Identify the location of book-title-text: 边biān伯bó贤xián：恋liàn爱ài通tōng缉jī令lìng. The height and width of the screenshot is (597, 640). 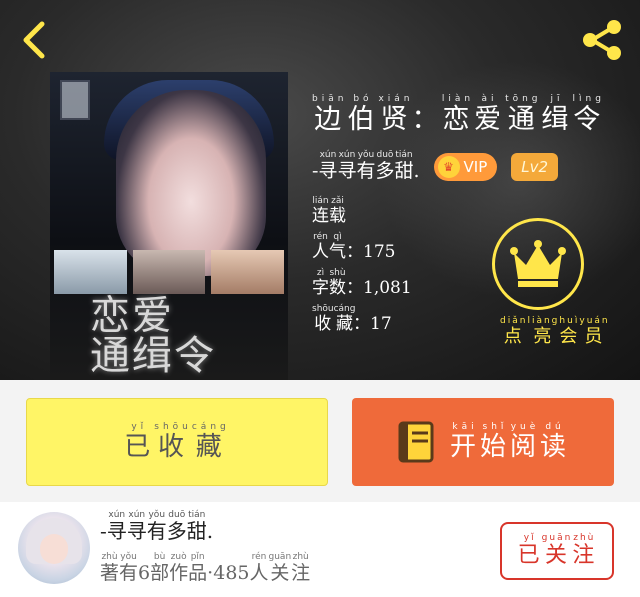
(458, 114).